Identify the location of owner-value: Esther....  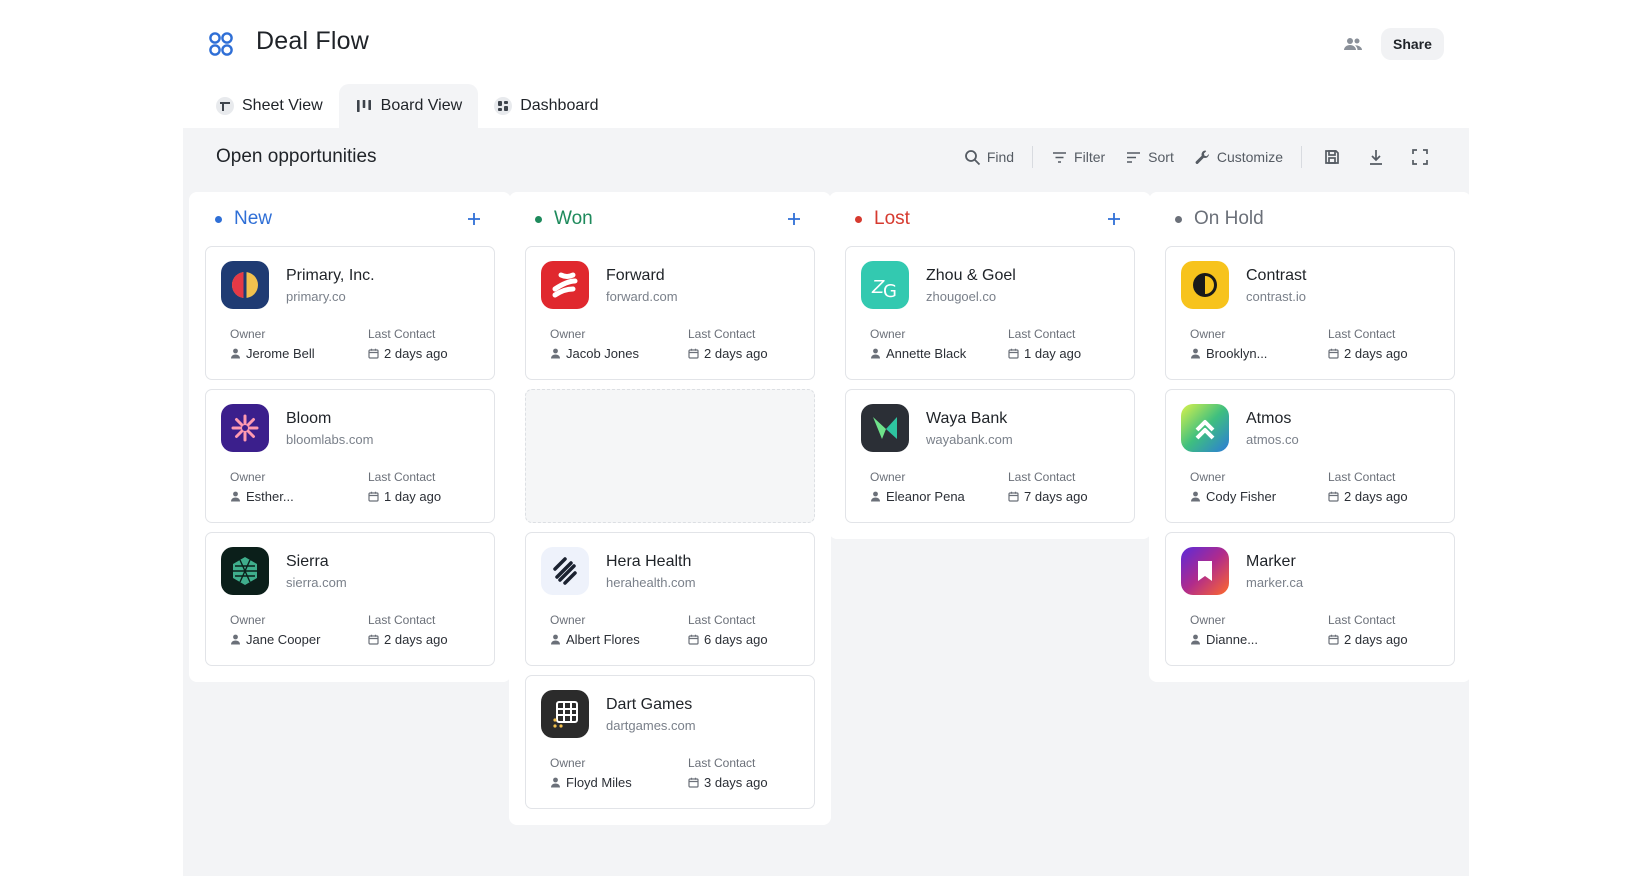
(262, 496).